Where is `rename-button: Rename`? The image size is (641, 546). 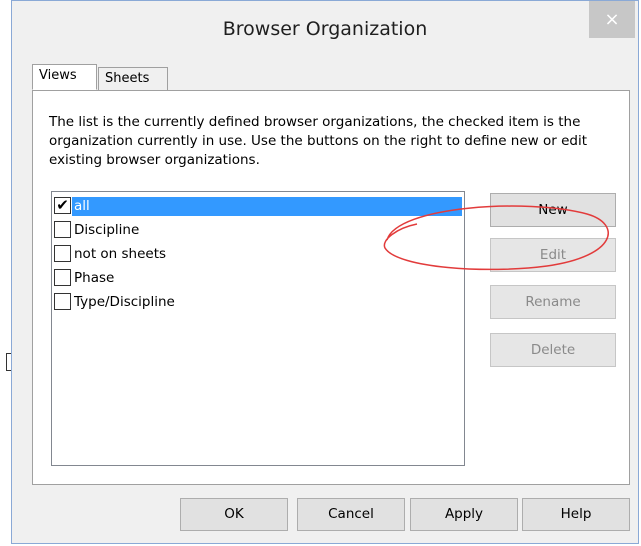
rename-button: Rename is located at coordinates (553, 302).